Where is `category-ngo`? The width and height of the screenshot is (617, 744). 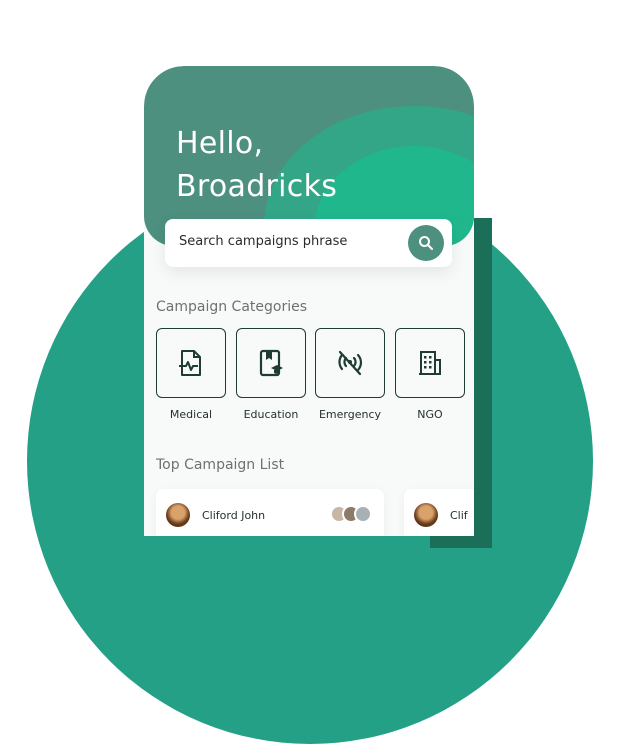 category-ngo is located at coordinates (430, 363).